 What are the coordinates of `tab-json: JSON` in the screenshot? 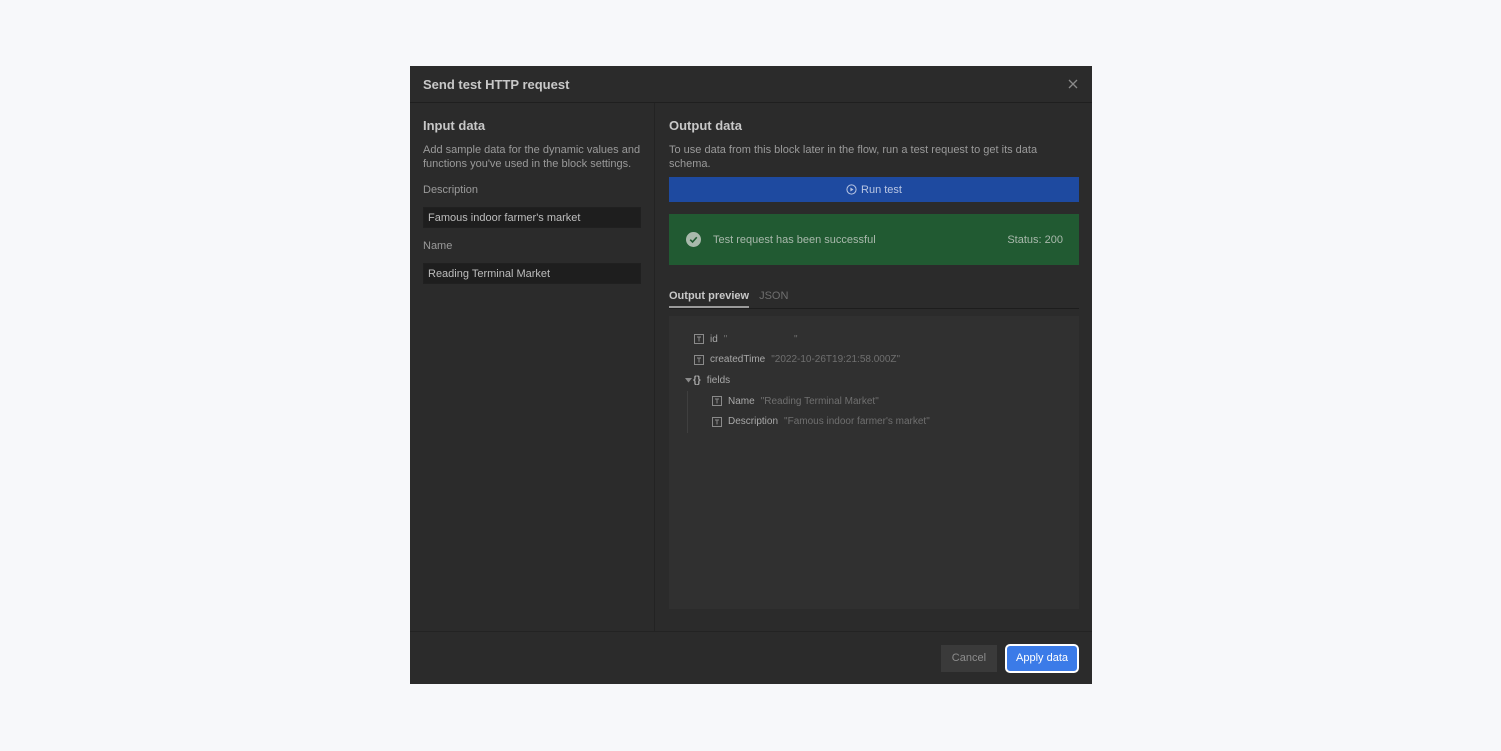 It's located at (773, 296).